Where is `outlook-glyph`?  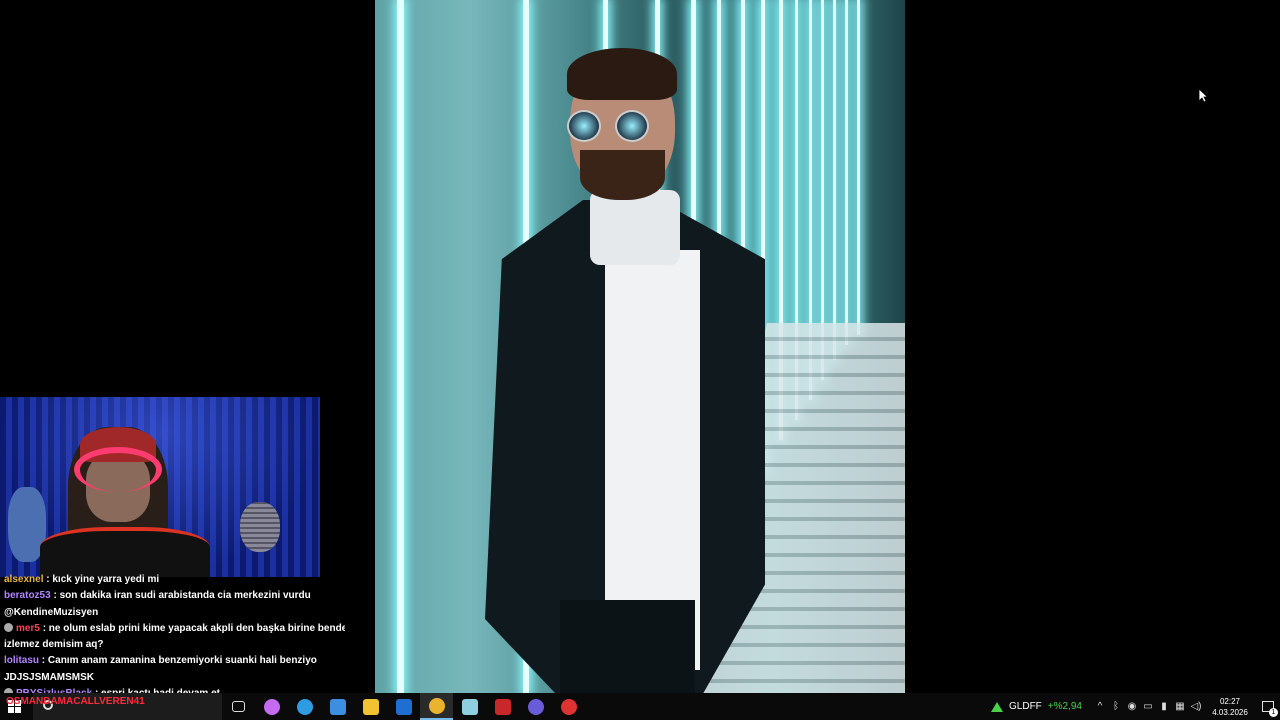
outlook-glyph is located at coordinates (403, 706).